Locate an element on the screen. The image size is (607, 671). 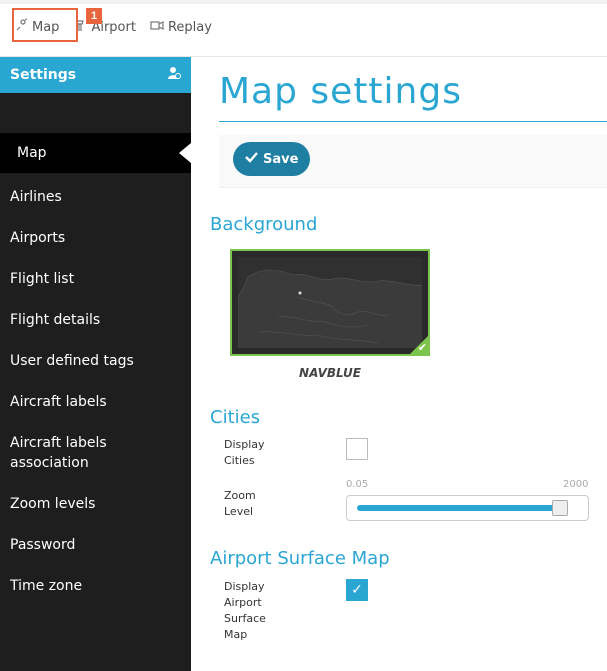
sidebar-title: Settings is located at coordinates (43, 75).